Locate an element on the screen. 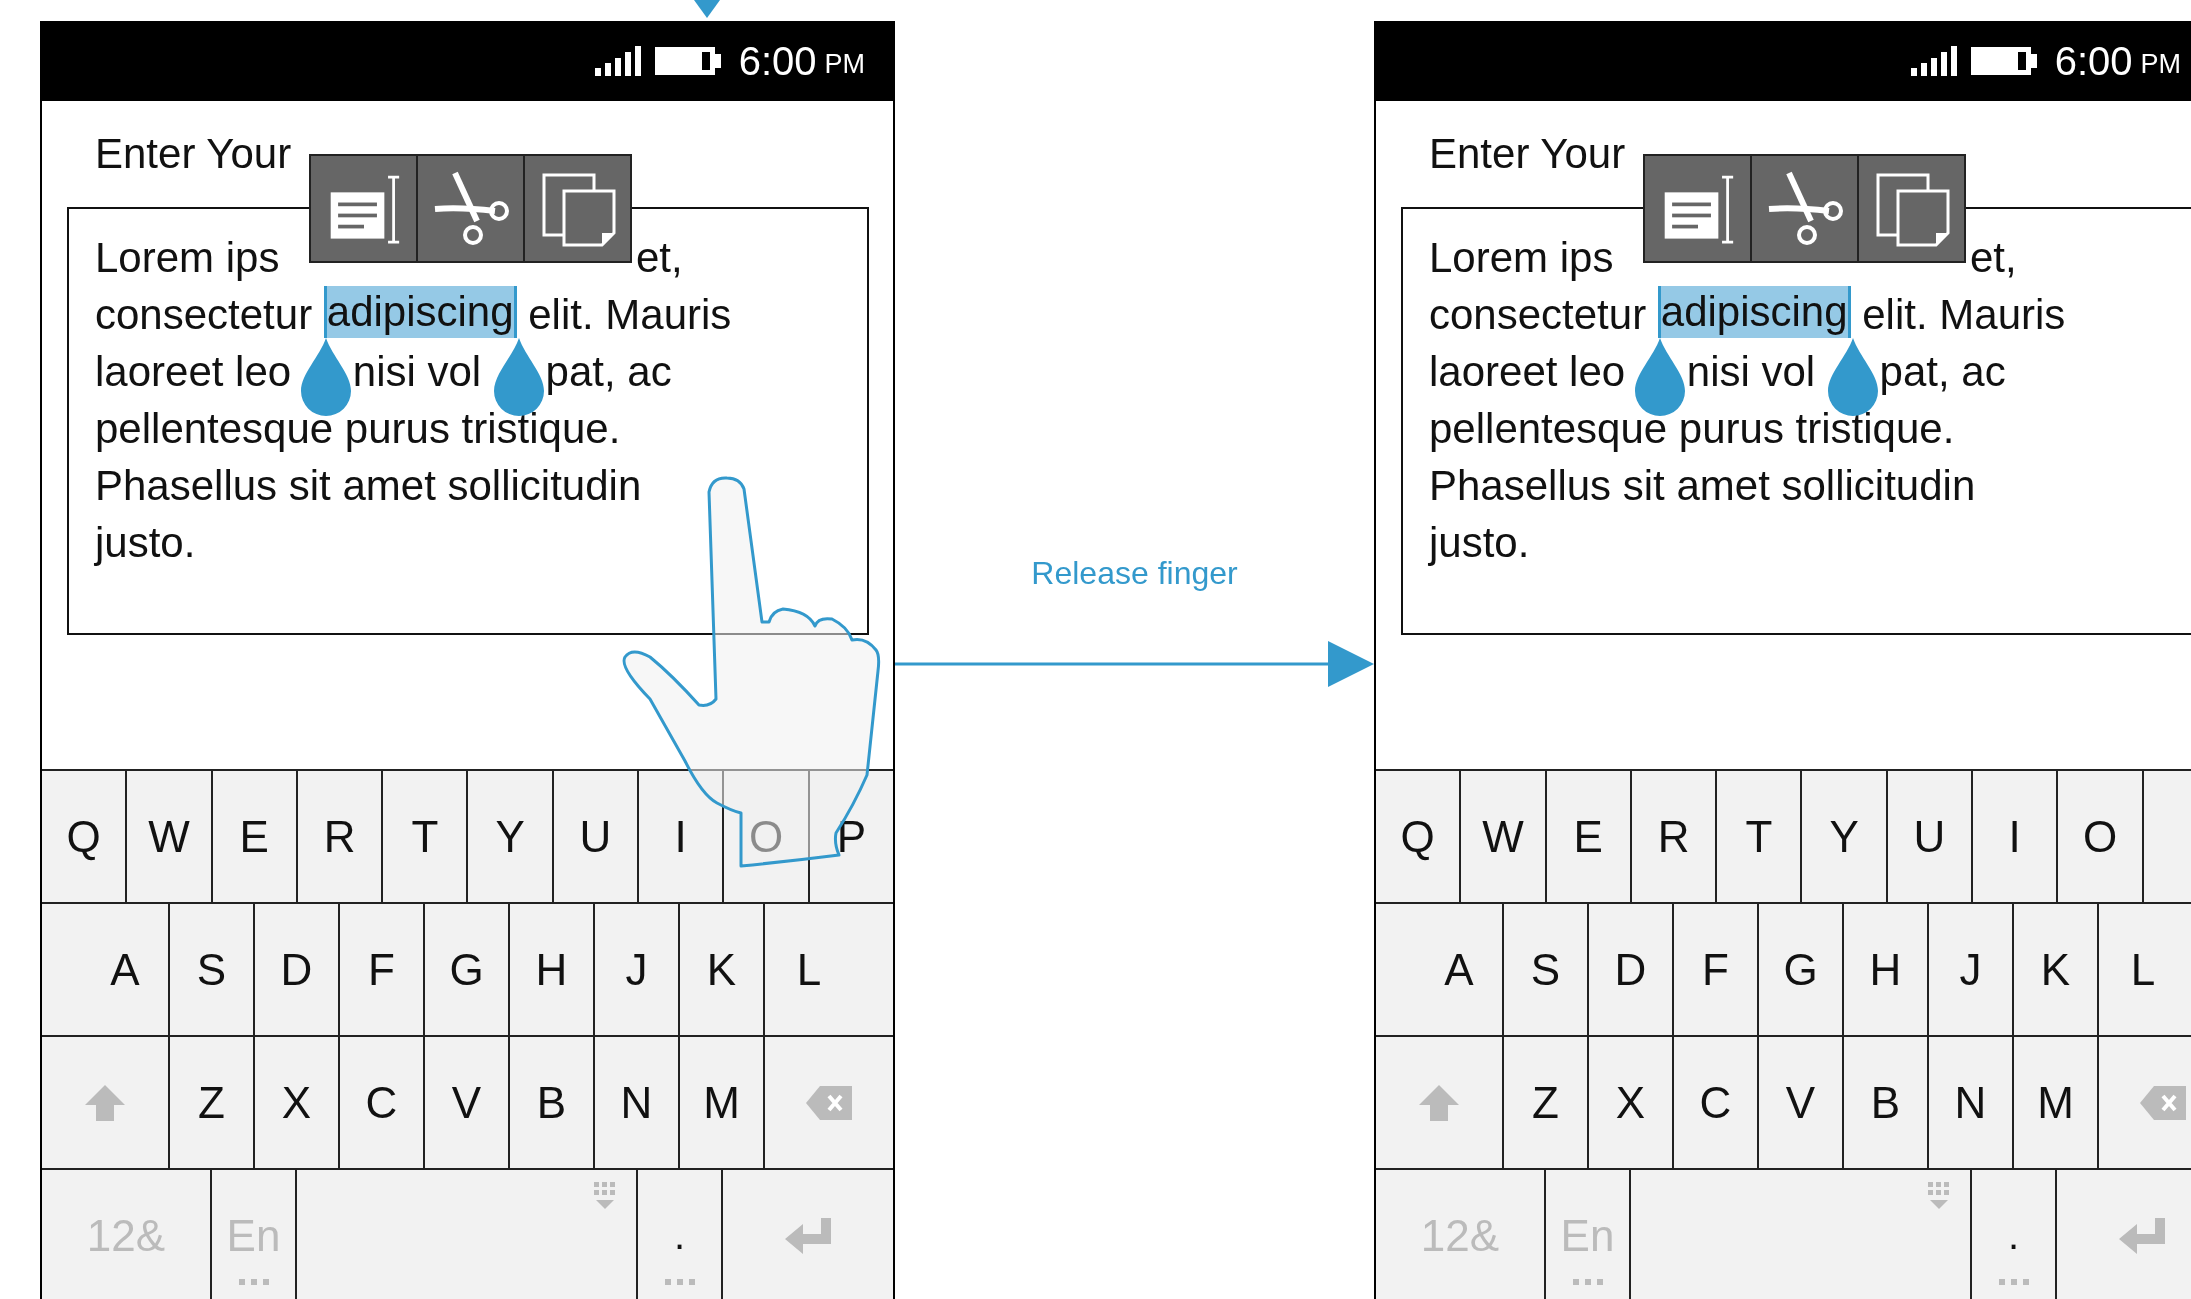 The height and width of the screenshot is (1299, 2191). body-text: pellentesque purus tristique. is located at coordinates (1692, 428).